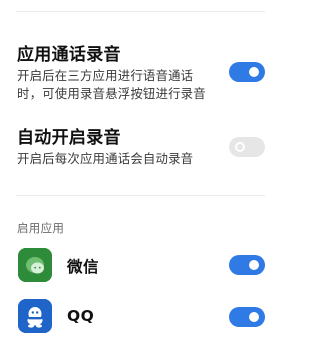 Image resolution: width=320 pixels, height=351 pixels. I want to click on qq-toggle, so click(247, 317).